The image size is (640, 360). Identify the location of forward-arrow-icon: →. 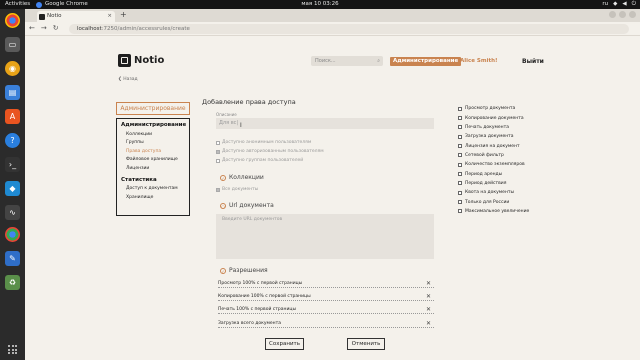
(44, 28).